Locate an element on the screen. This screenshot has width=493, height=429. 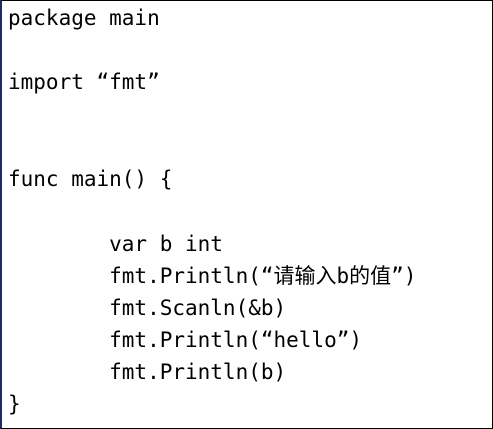
code-line-println-b: fmt.Println(b) is located at coordinates (147, 372).